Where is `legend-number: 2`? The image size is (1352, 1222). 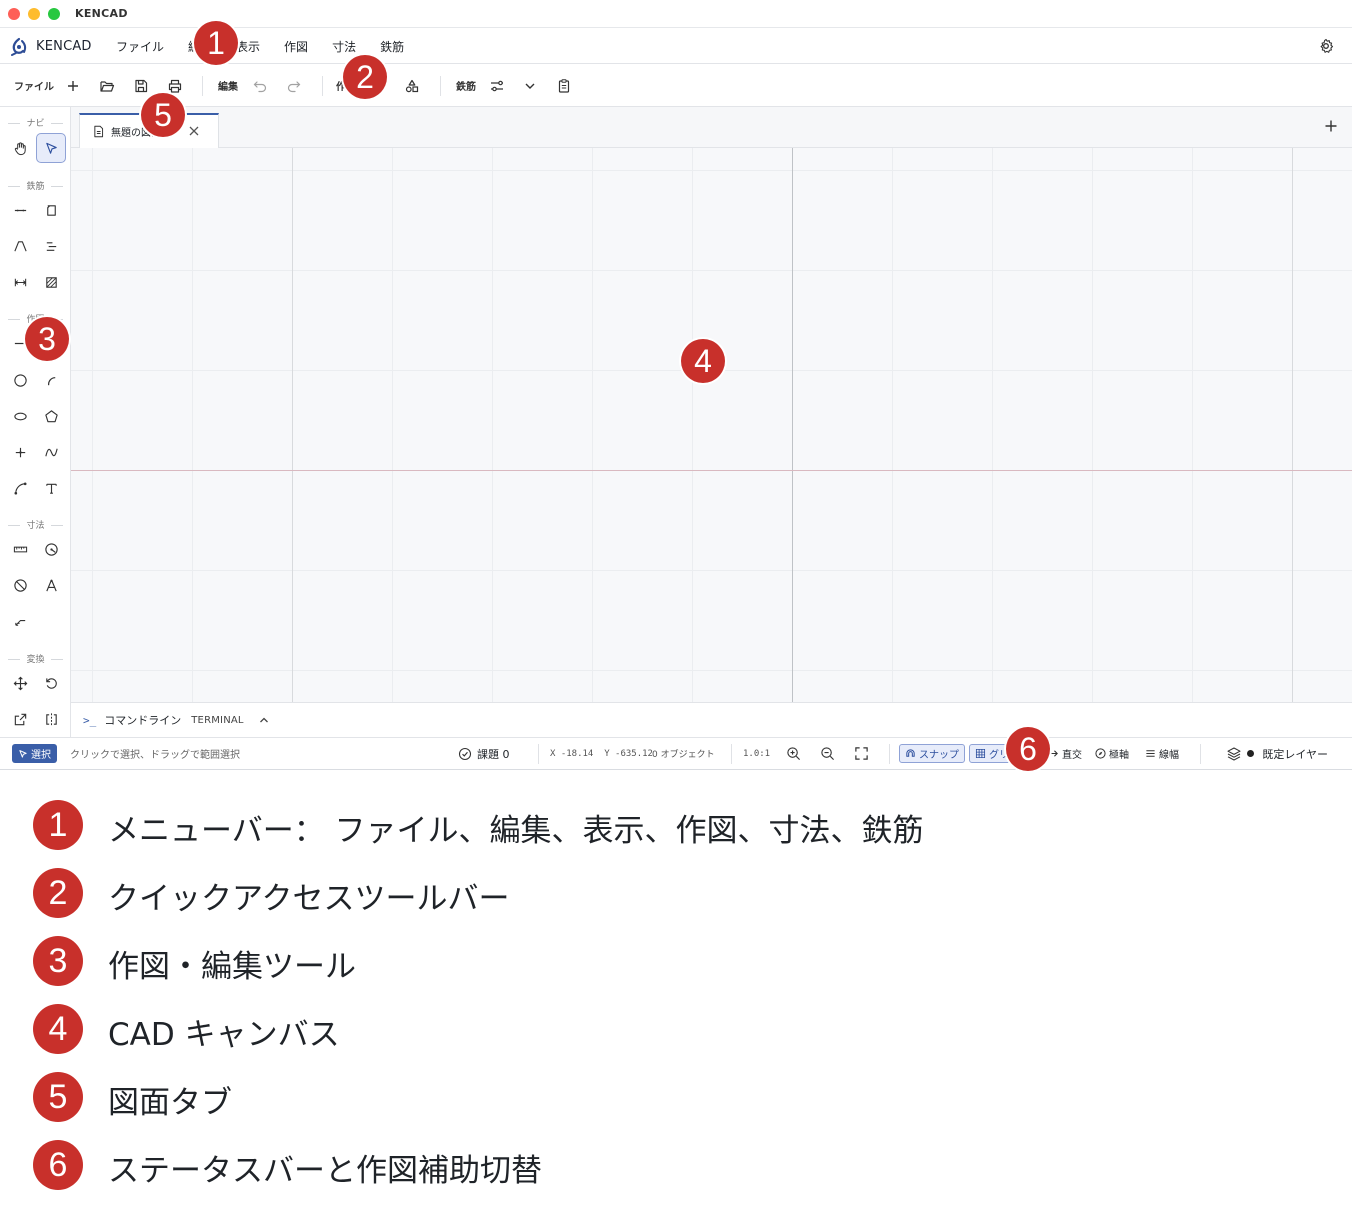
legend-number: 2 is located at coordinates (58, 893).